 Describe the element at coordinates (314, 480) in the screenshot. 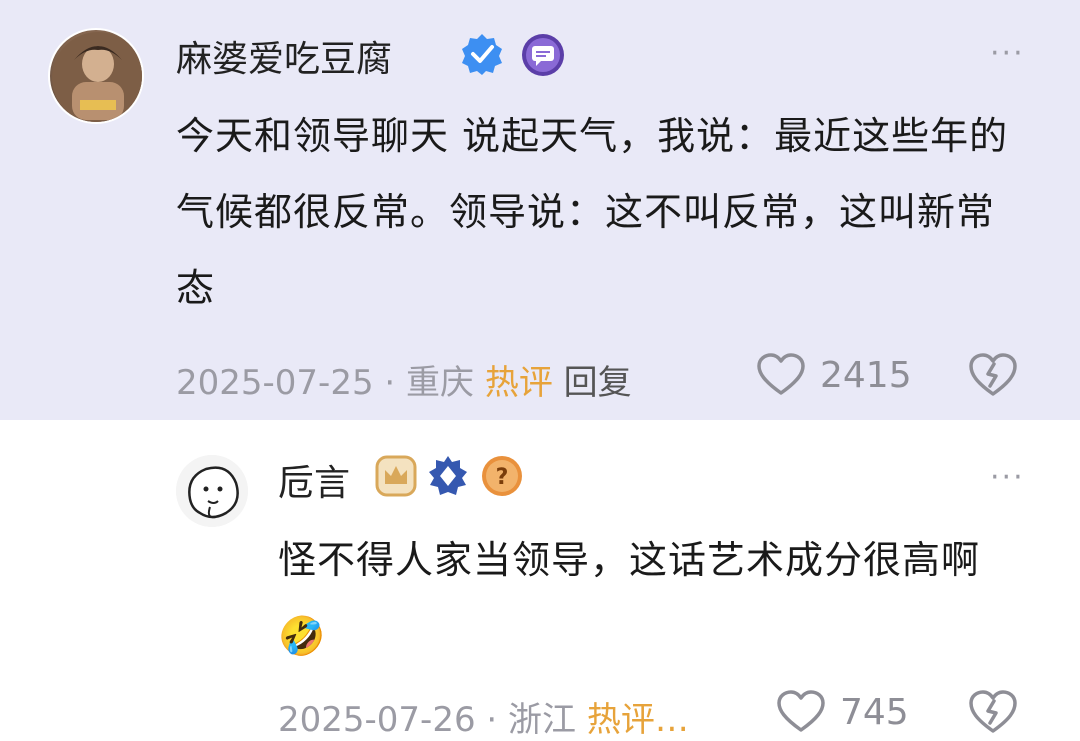

I see `username: 卮言` at that location.